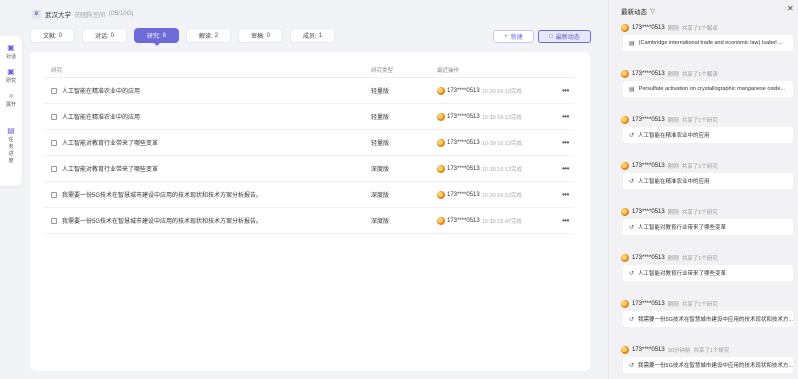 Image resolution: width=798 pixels, height=379 pixels. I want to click on tab-interpretation: 解读: 2, so click(208, 35).